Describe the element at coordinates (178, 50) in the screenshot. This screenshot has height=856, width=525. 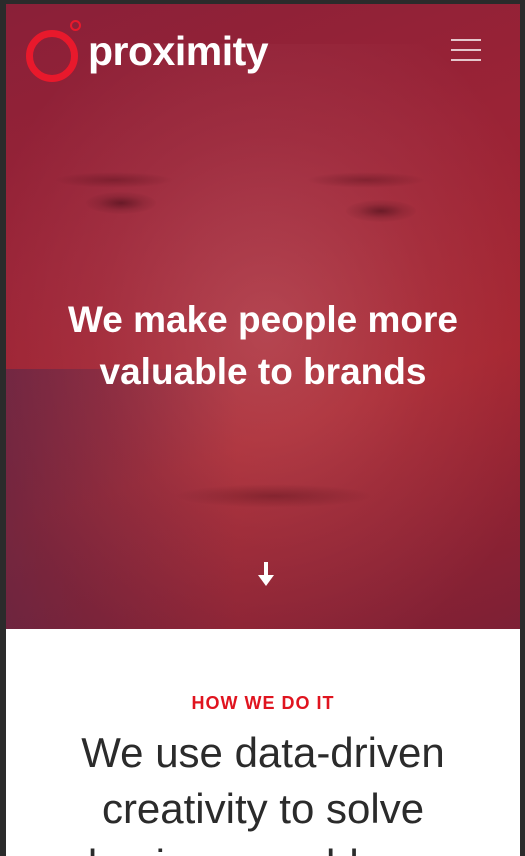
I see `logo-wordmark: proximity` at that location.